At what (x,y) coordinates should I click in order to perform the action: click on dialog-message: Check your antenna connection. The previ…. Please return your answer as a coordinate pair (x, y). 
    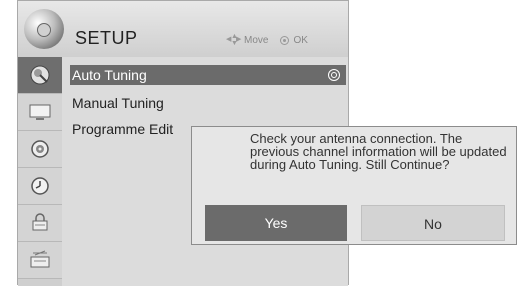
    Looking at the image, I should click on (378, 151).